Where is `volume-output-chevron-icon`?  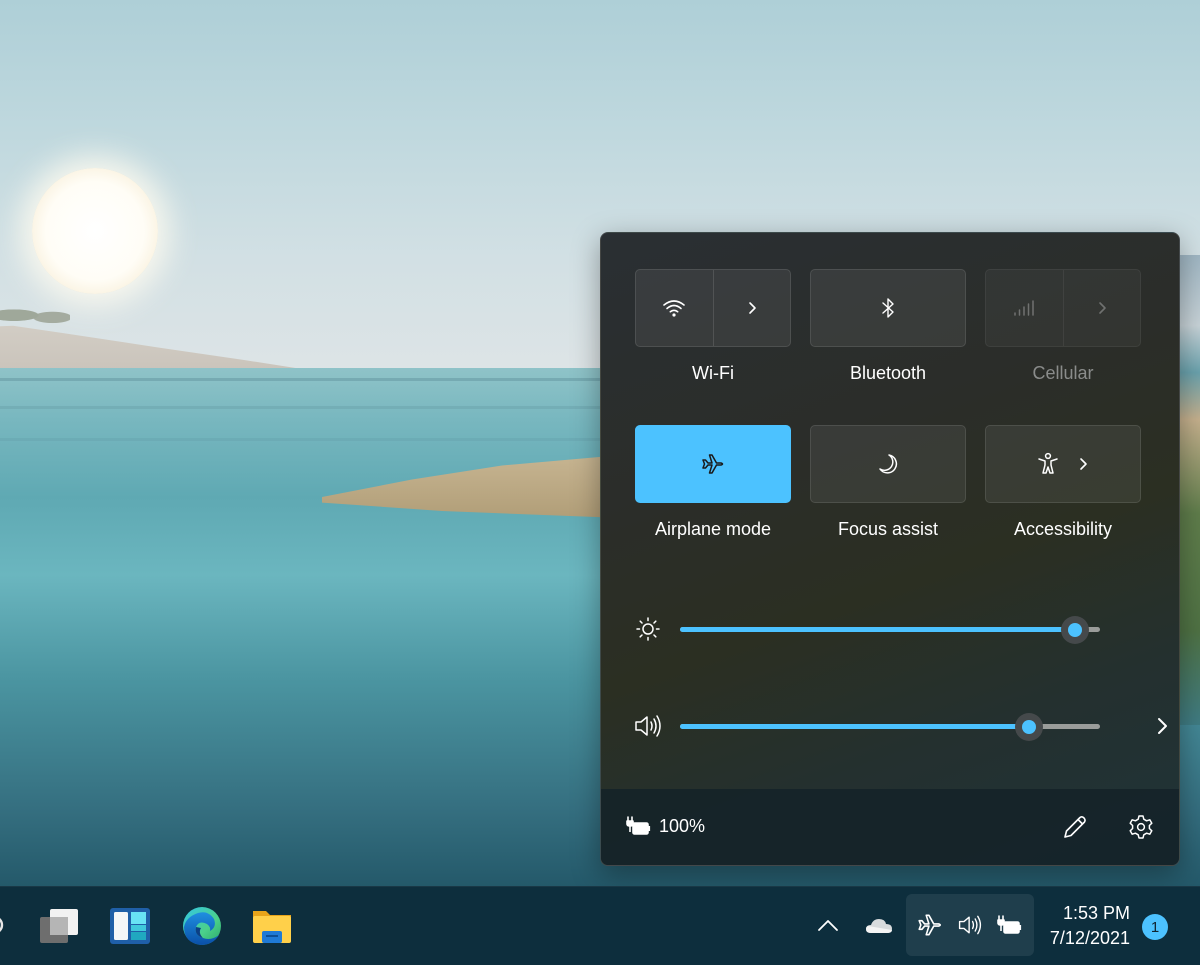
volume-output-chevron-icon is located at coordinates (1163, 726).